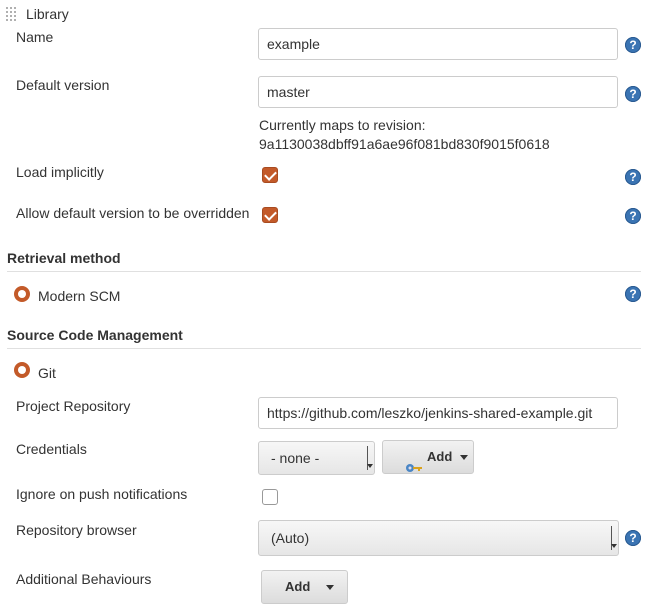 The width and height of the screenshot is (653, 611). I want to click on name-input: example, so click(438, 44).